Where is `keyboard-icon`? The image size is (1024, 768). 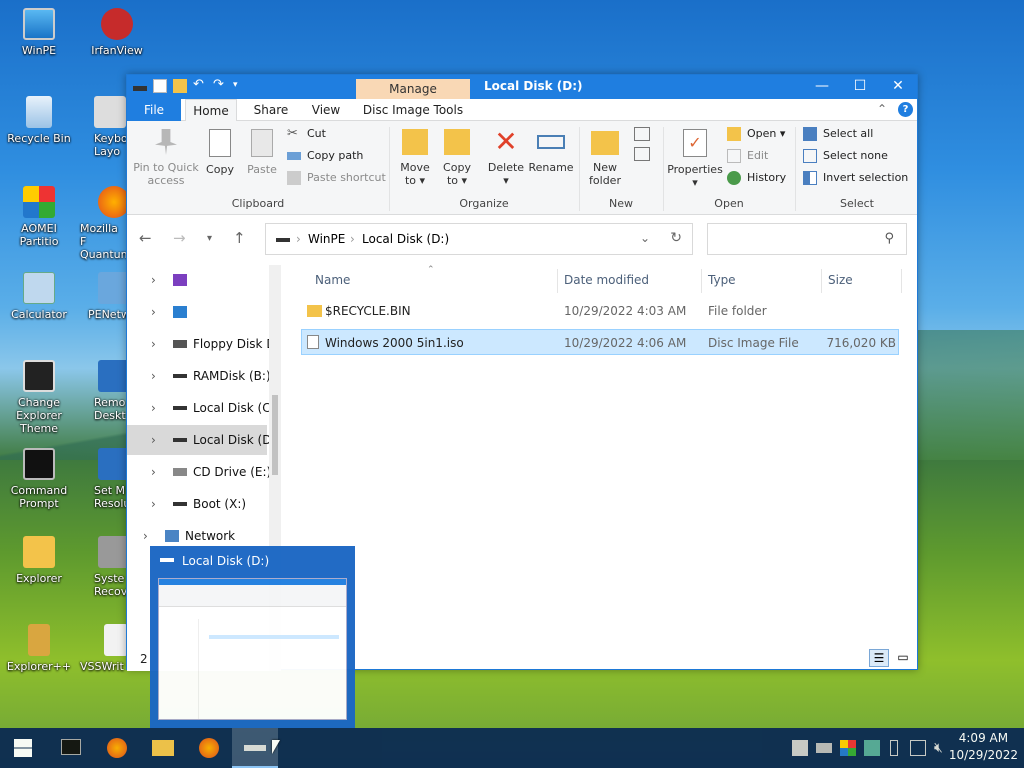
keyboard-icon is located at coordinates (110, 112).